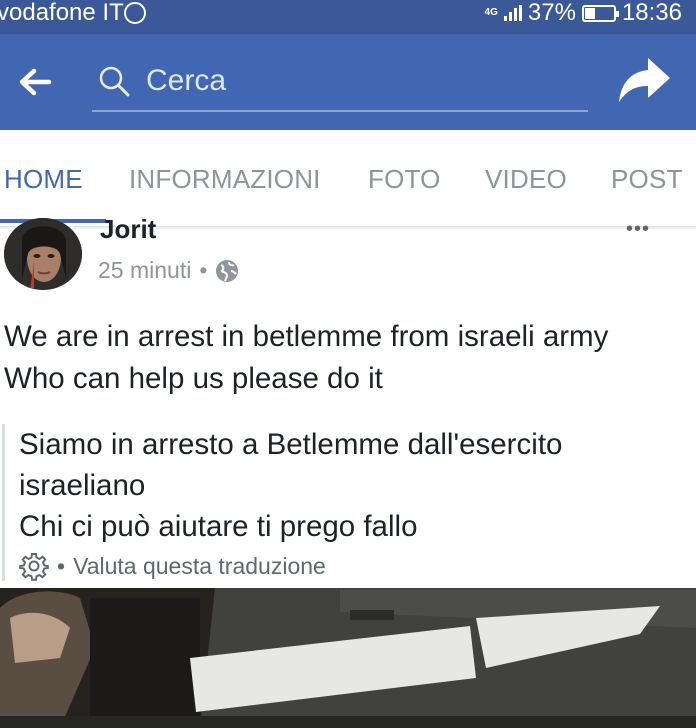 This screenshot has height=728, width=696. What do you see at coordinates (651, 13) in the screenshot?
I see `clock: 18:36` at bounding box center [651, 13].